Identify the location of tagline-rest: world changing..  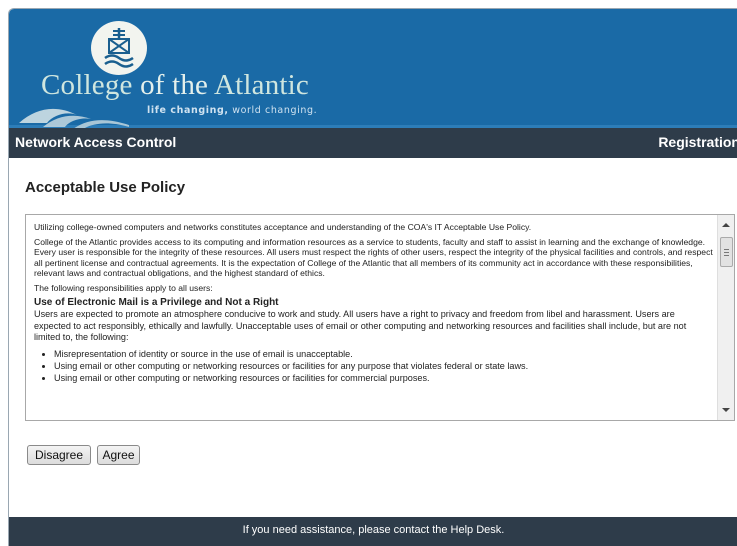
(273, 110).